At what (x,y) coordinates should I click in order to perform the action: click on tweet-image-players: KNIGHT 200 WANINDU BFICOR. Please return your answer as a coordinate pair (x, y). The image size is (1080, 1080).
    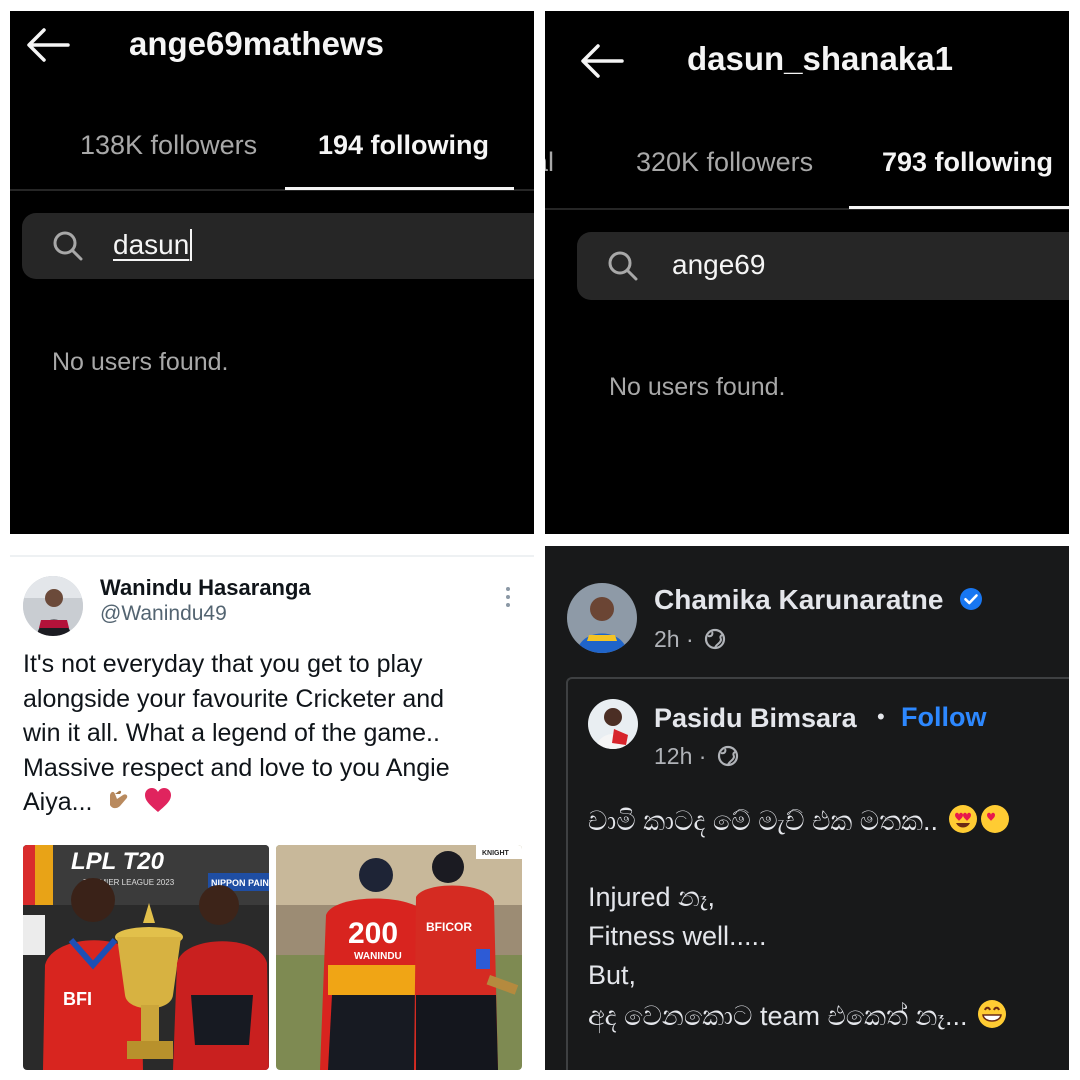
    Looking at the image, I should click on (399, 957).